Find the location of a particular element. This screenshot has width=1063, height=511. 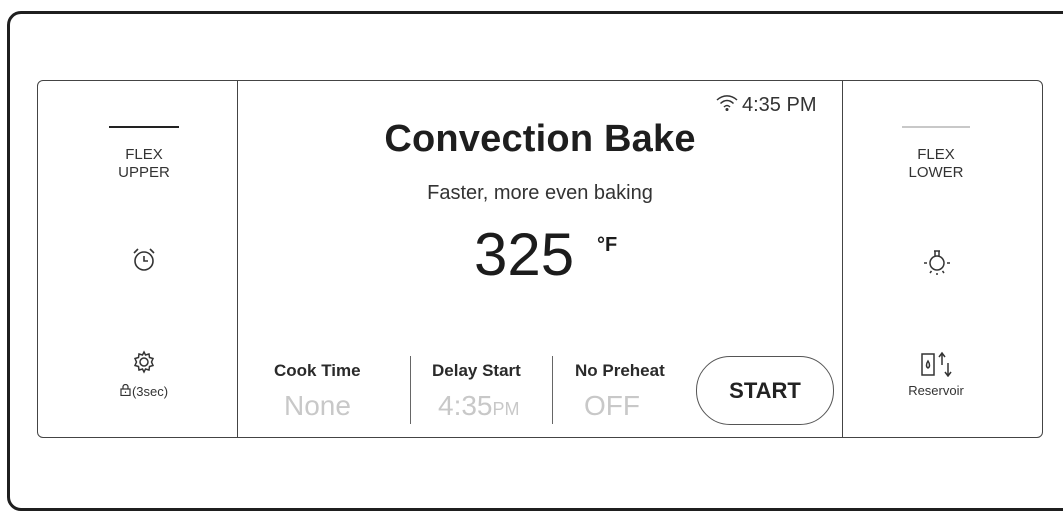

clock-time: 4:35 PM is located at coordinates (779, 105).